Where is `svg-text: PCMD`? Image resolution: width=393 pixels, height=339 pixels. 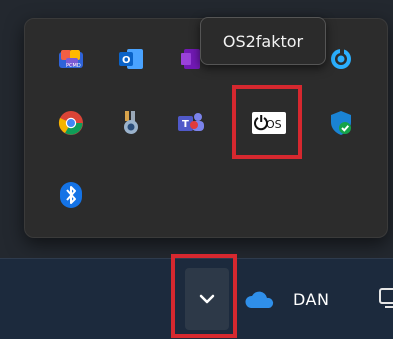 svg-text: PCMD is located at coordinates (73, 66).